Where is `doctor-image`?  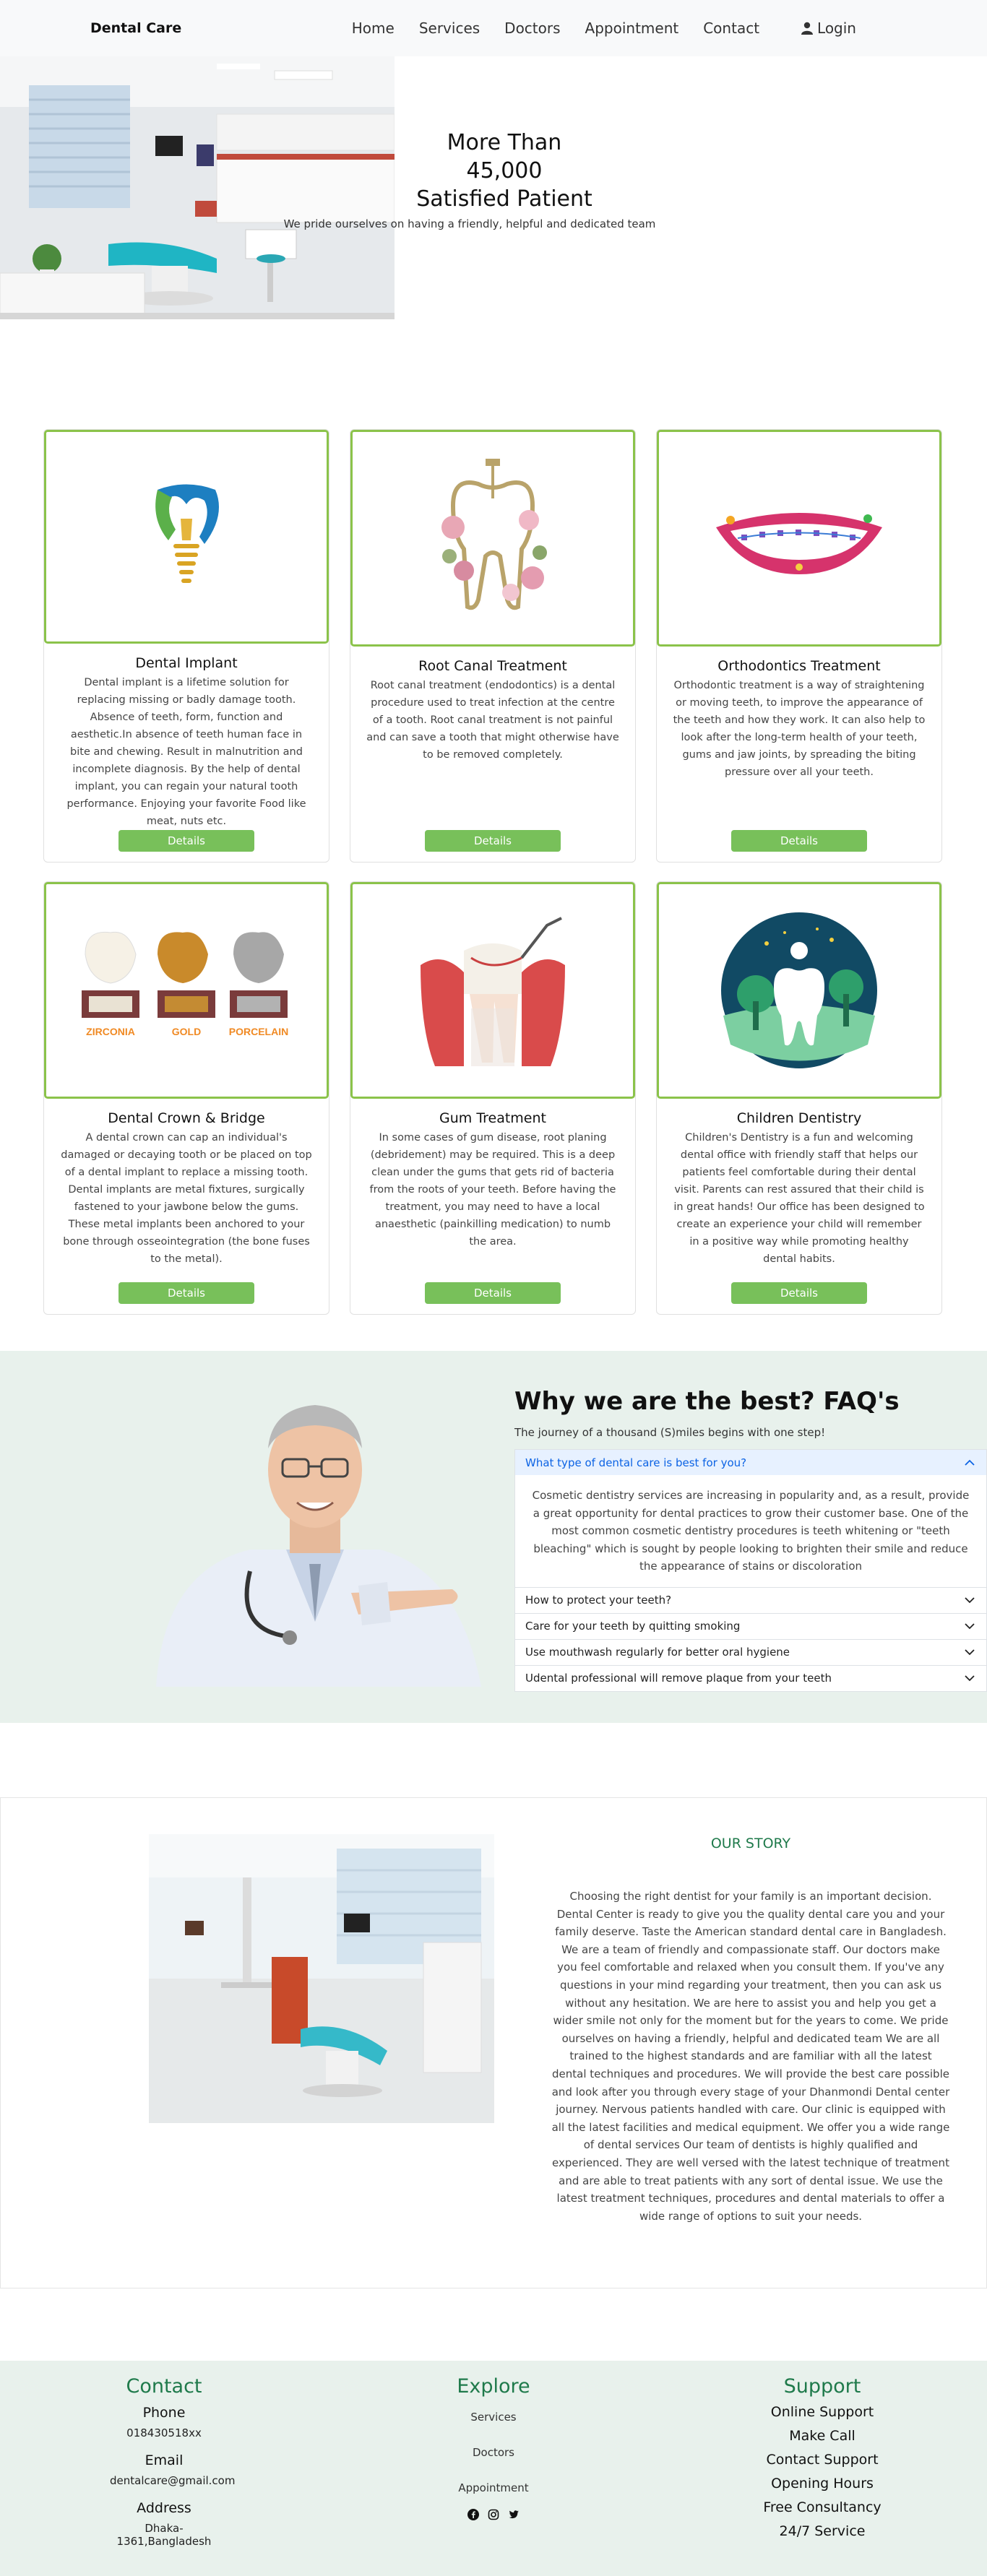
doctor-image is located at coordinates (319, 1535).